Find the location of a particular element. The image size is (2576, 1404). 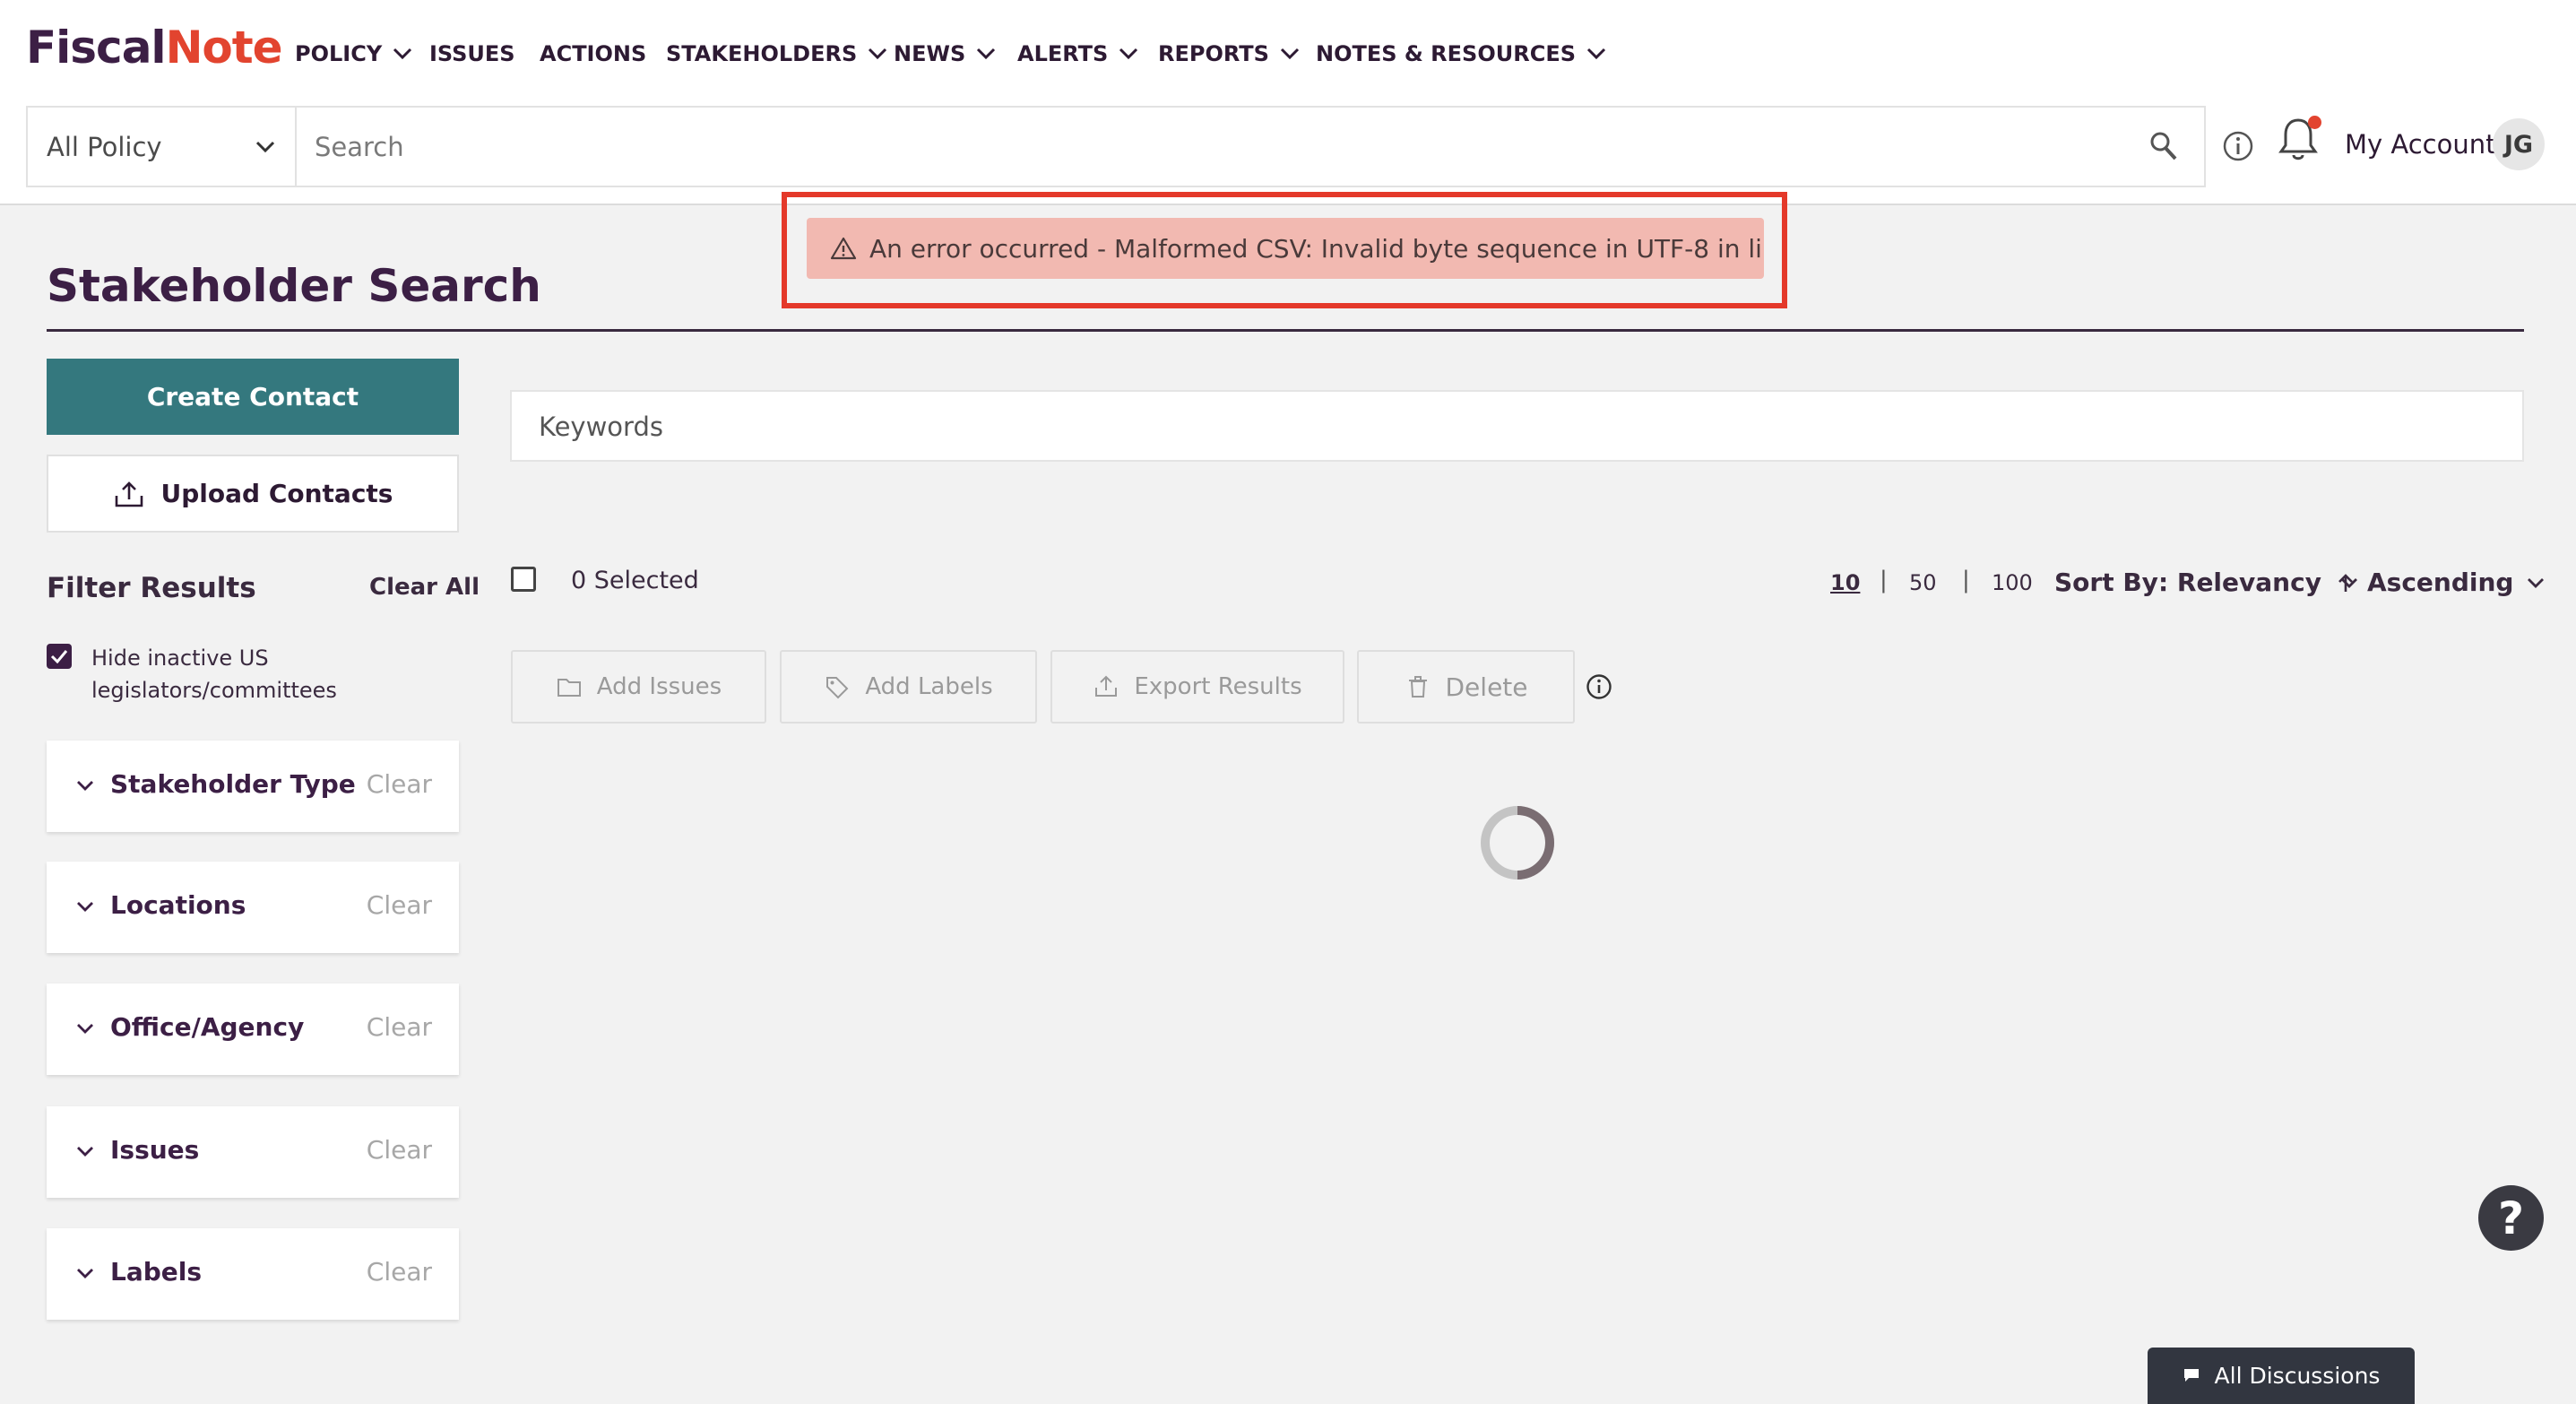

hide-inactive-checkbox is located at coordinates (59, 656).